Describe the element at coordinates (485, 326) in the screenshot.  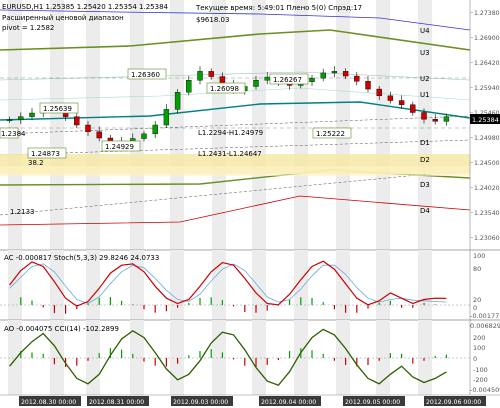
I see `cci-tick-extra: 0.006829` at that location.